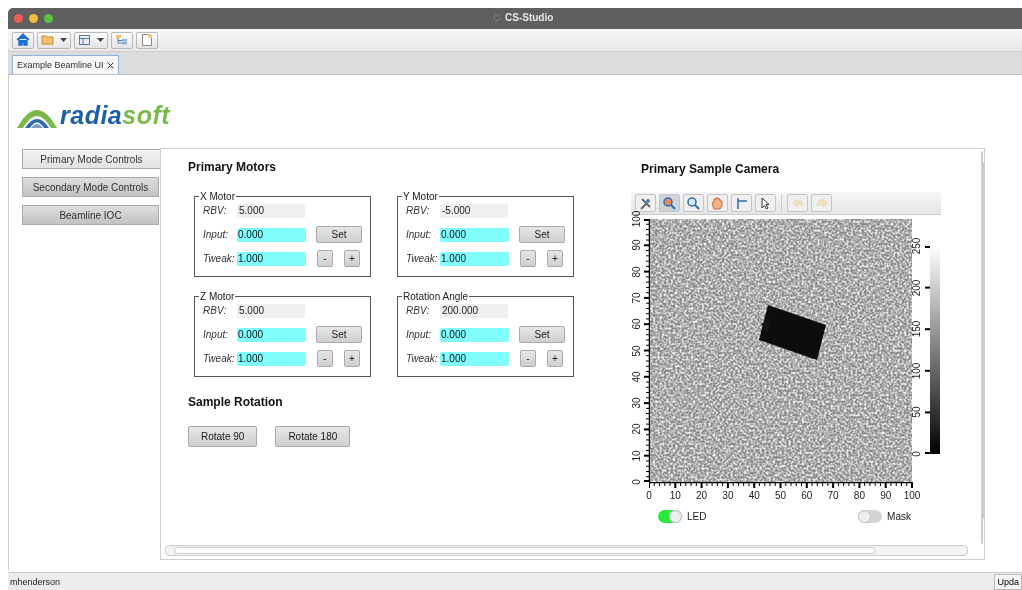  I want to click on folder-icon, so click(48, 40).